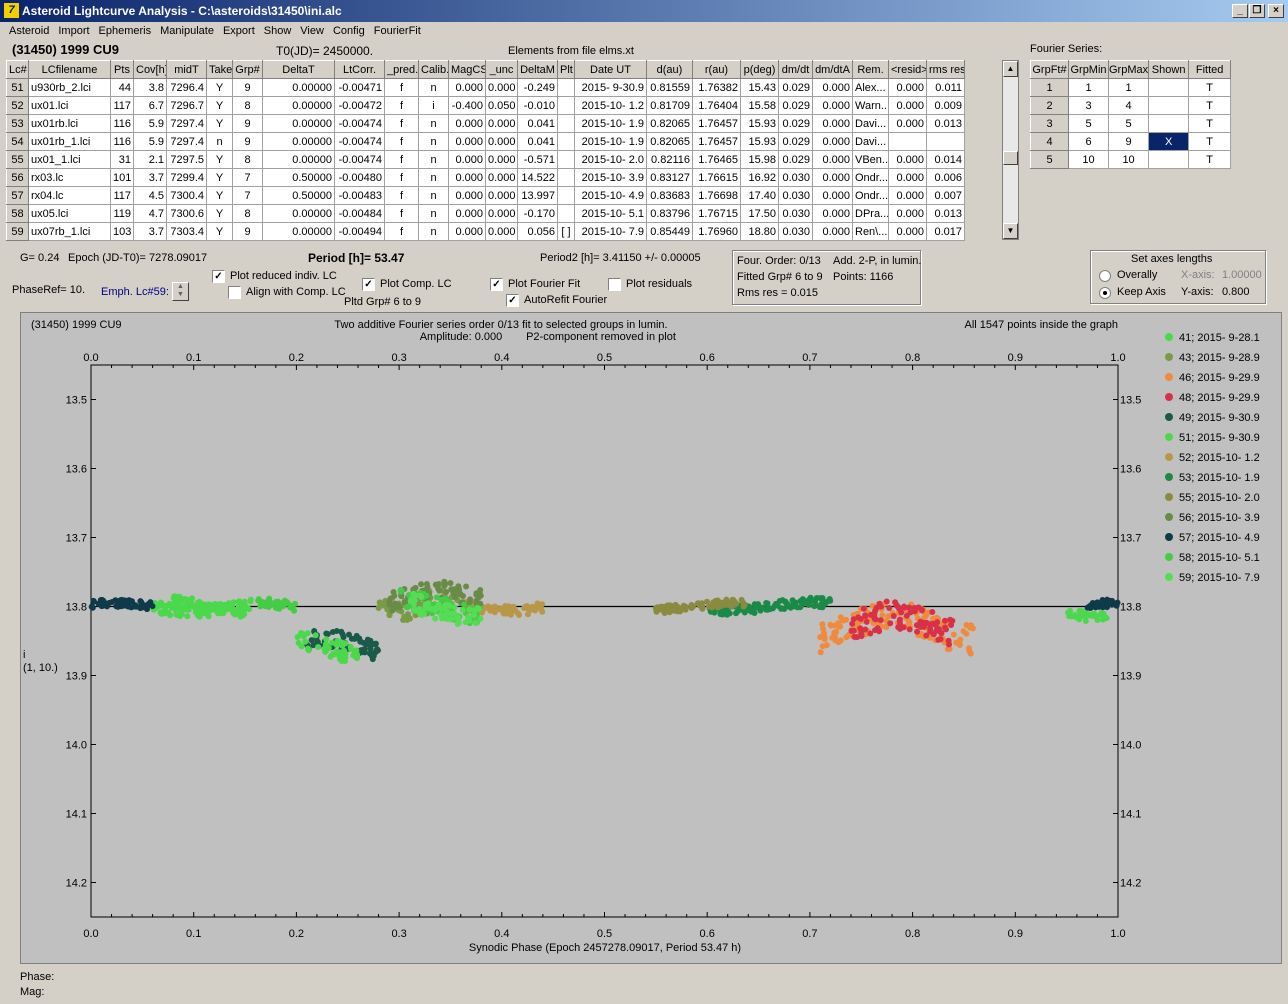 This screenshot has width=1288, height=1004. Describe the element at coordinates (219, 213) in the screenshot. I see `table-cell: Y` at that location.